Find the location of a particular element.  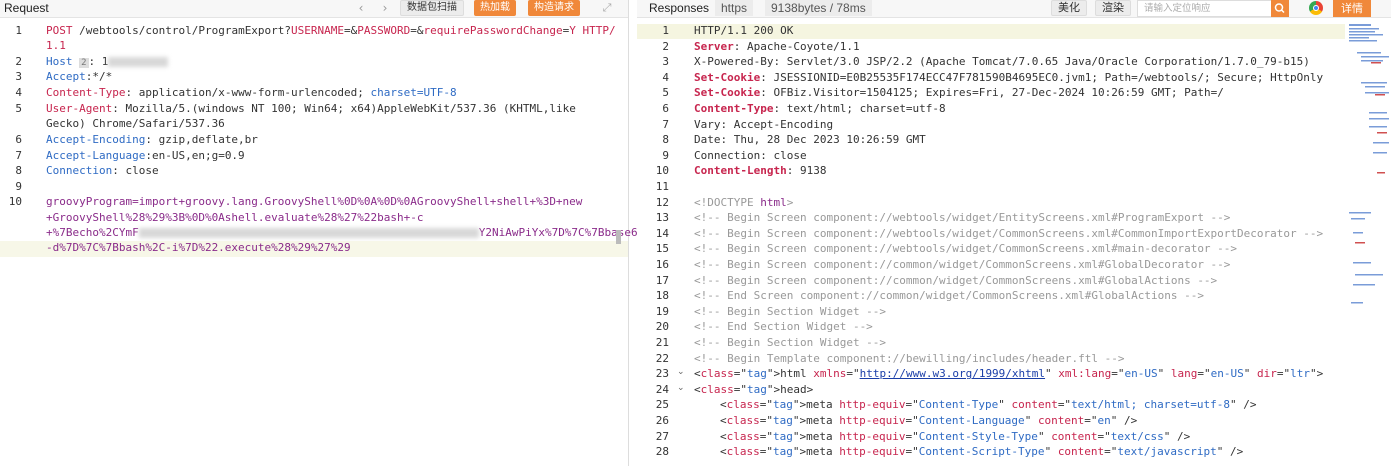

details-button: 详情 is located at coordinates (1352, 8).